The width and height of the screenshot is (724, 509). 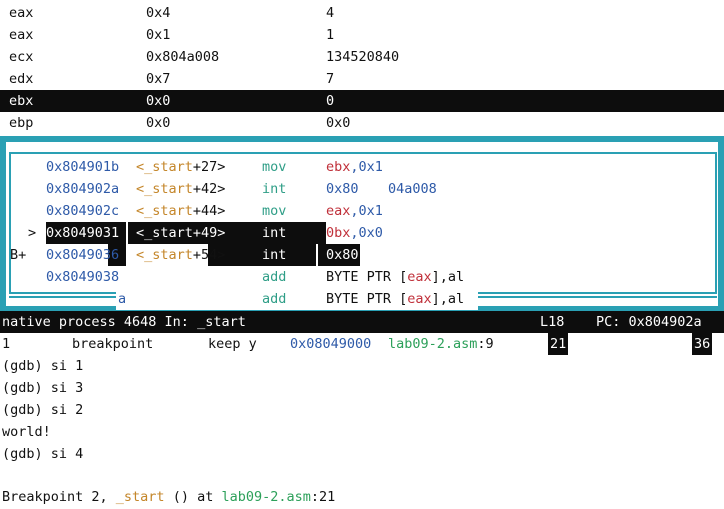 What do you see at coordinates (21, 79) in the screenshot?
I see `register-name: edx` at bounding box center [21, 79].